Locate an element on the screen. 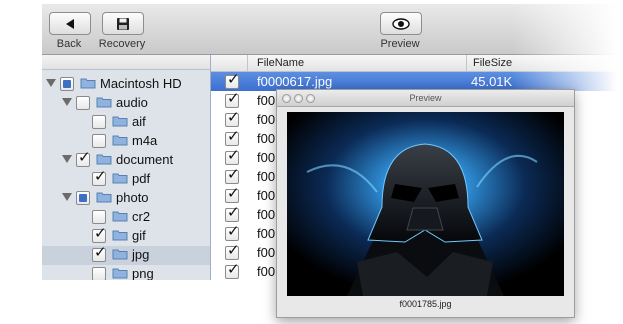 The height and width of the screenshot is (324, 623). tree-item-label: audio is located at coordinates (132, 102).